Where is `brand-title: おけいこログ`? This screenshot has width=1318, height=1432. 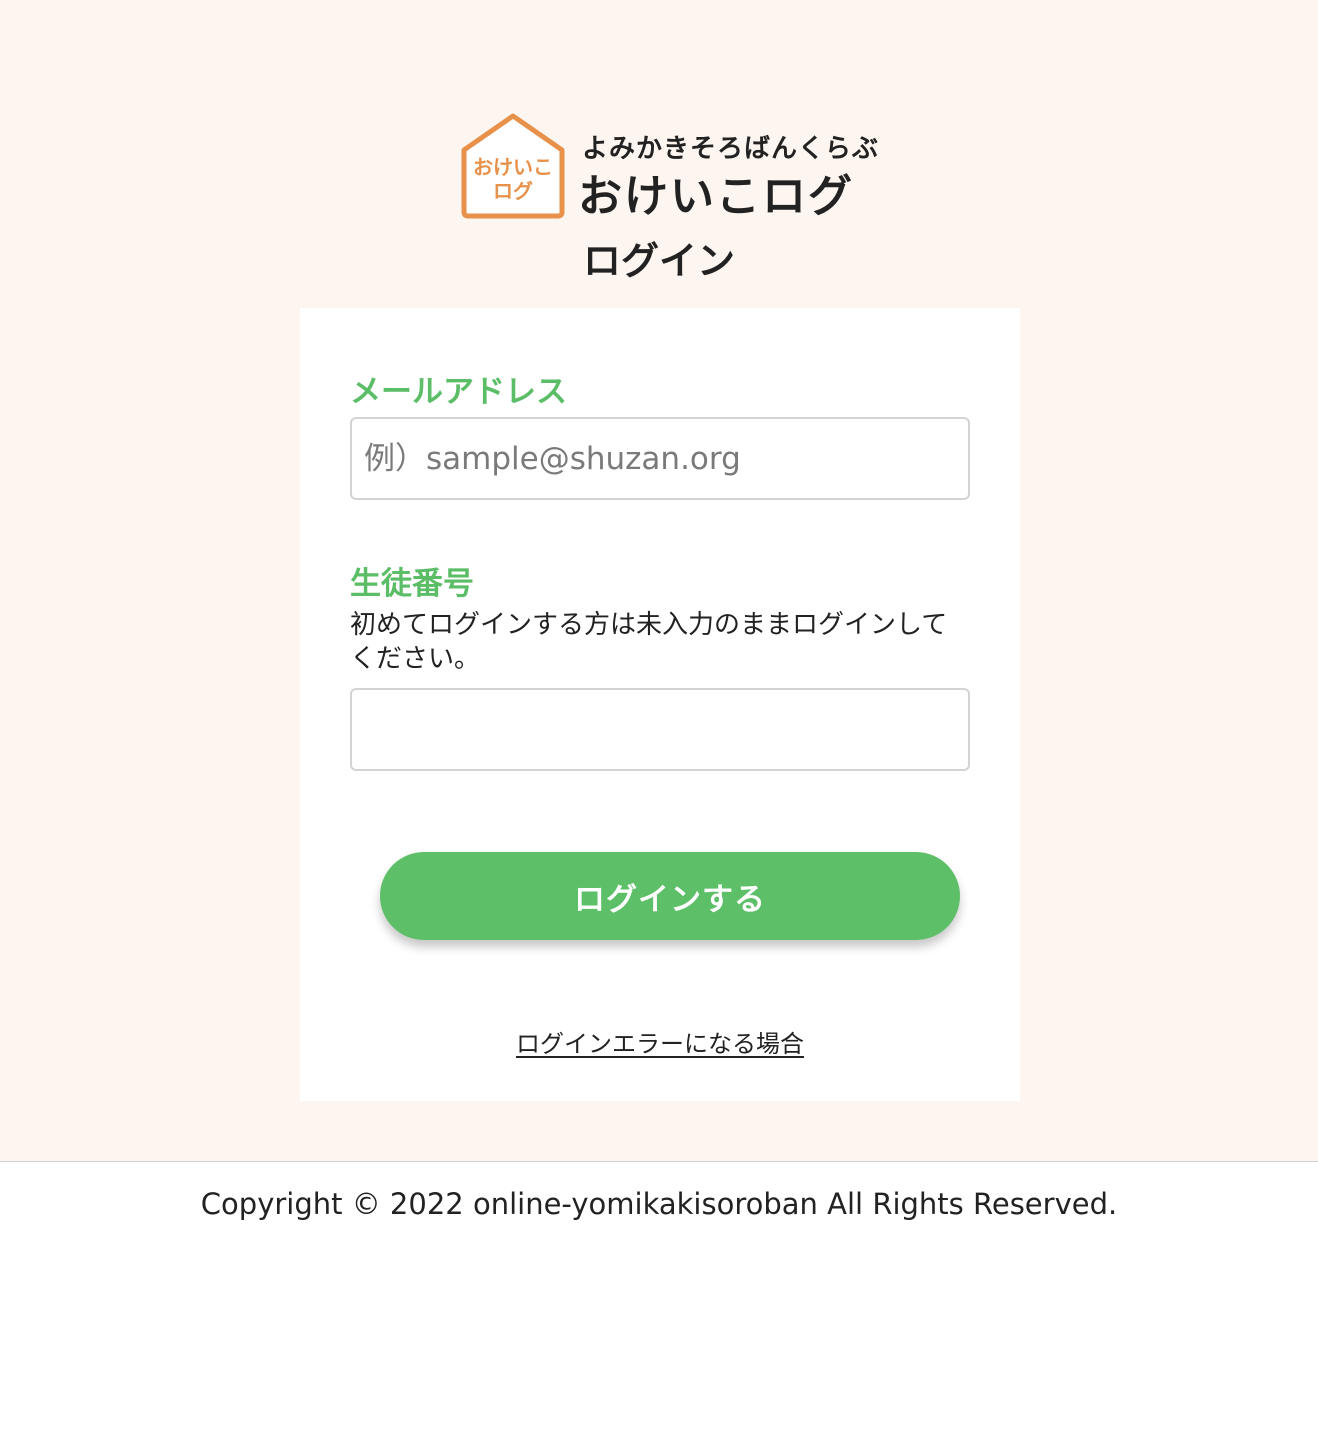 brand-title: おけいこログ is located at coordinates (716, 196).